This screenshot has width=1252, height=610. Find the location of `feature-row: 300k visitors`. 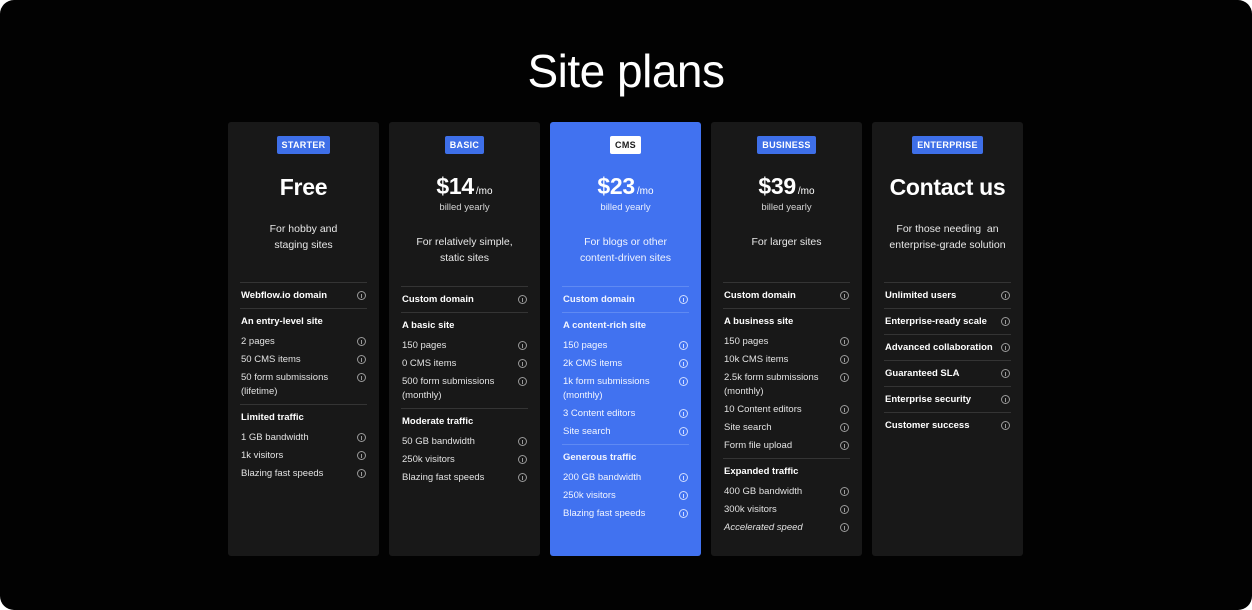

feature-row: 300k visitors is located at coordinates (786, 510).